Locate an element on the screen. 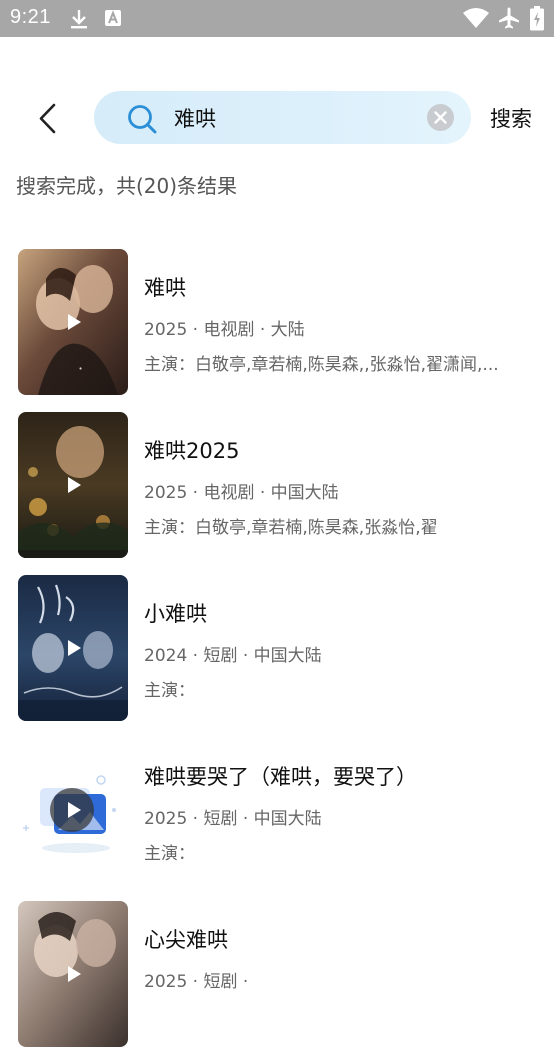  result-item: 小难哄 2024 · 短剧 · 中国大陆 主演： is located at coordinates (283, 648).